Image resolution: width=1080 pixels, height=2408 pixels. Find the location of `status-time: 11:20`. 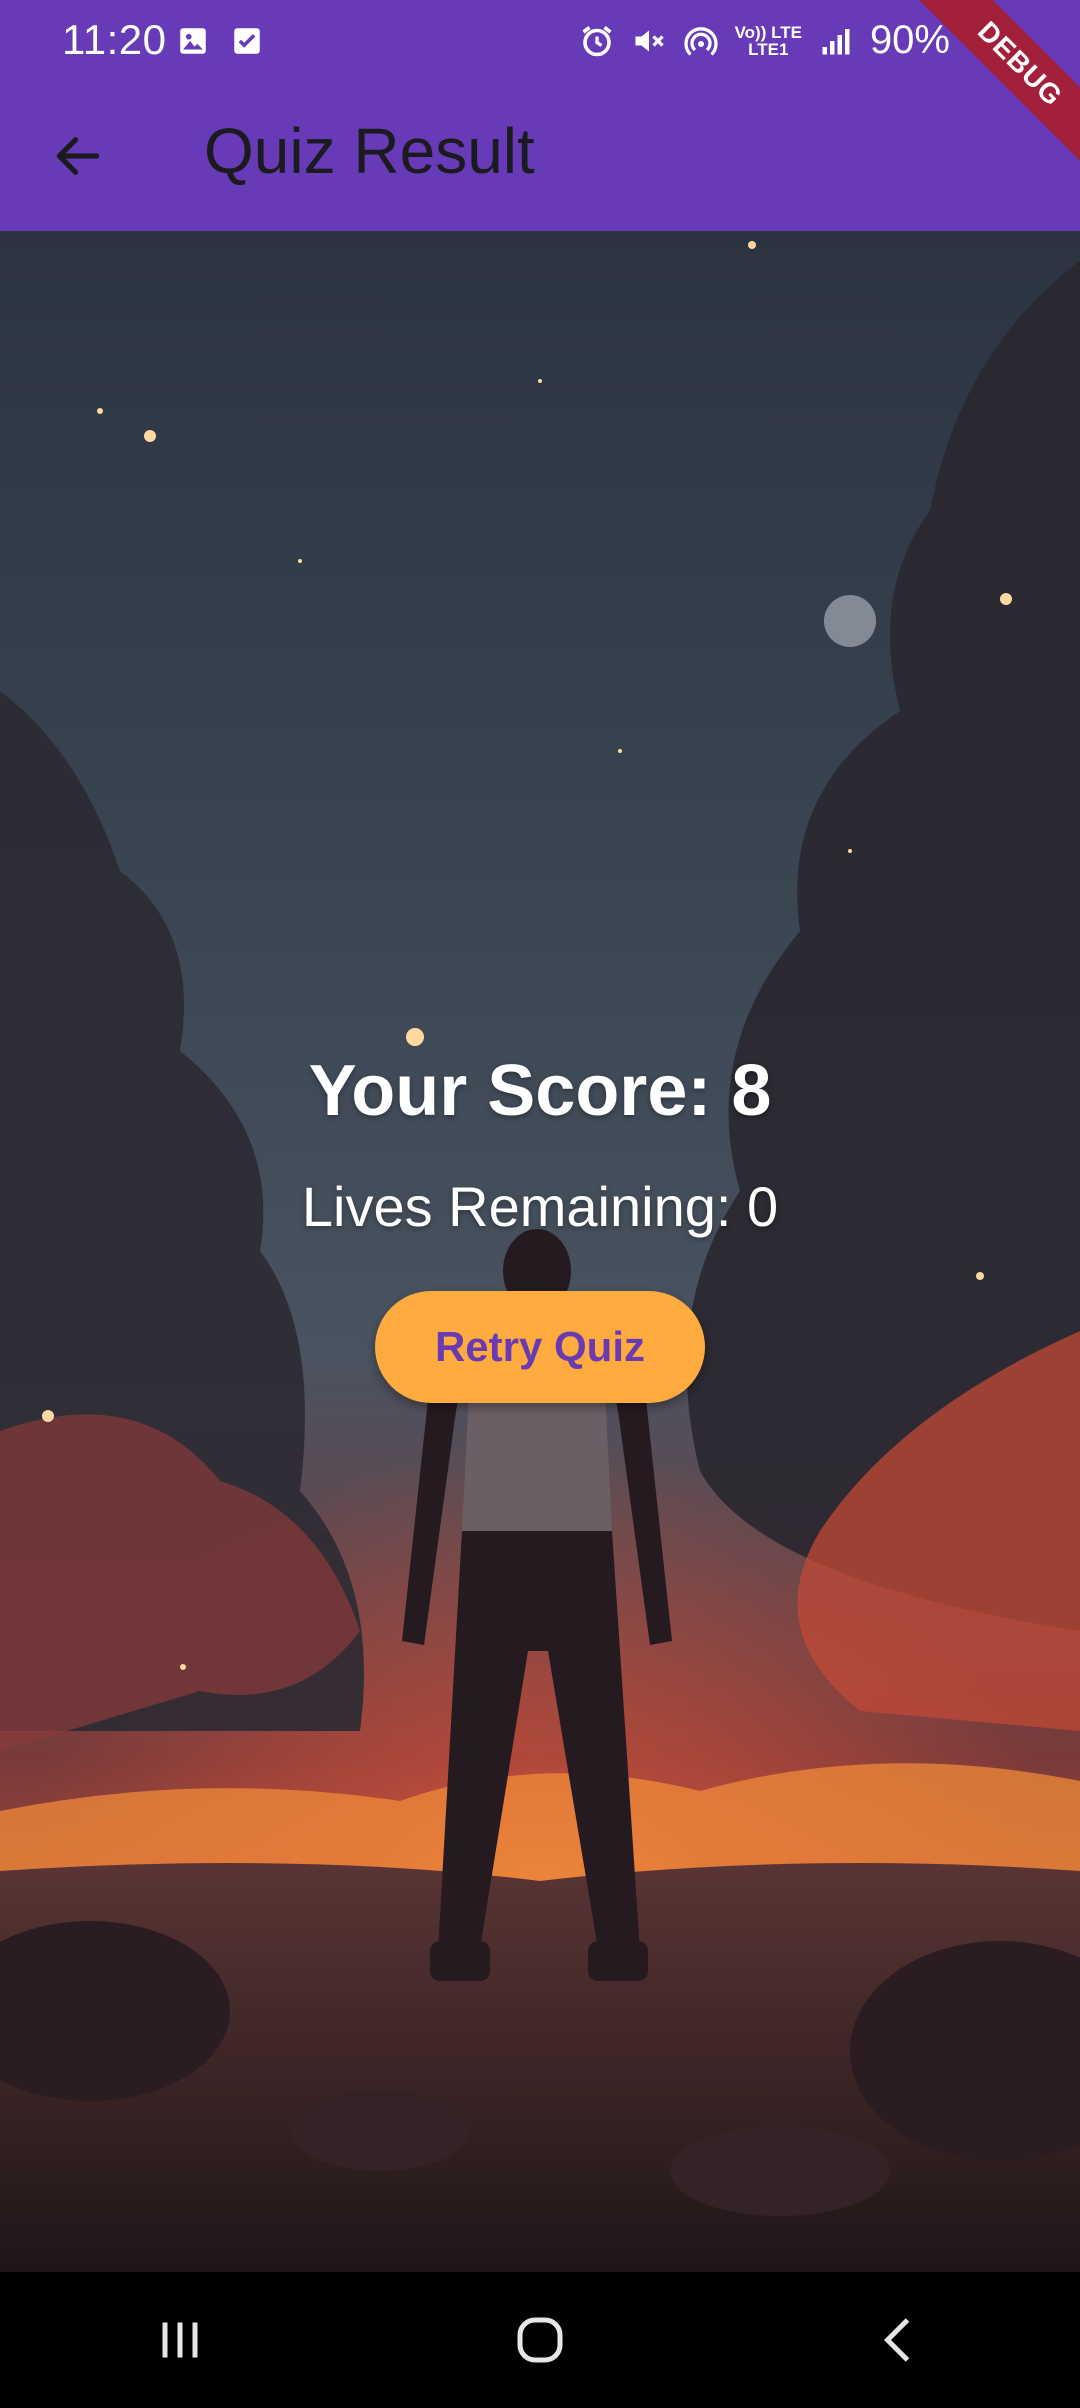

status-time: 11:20 is located at coordinates (114, 39).